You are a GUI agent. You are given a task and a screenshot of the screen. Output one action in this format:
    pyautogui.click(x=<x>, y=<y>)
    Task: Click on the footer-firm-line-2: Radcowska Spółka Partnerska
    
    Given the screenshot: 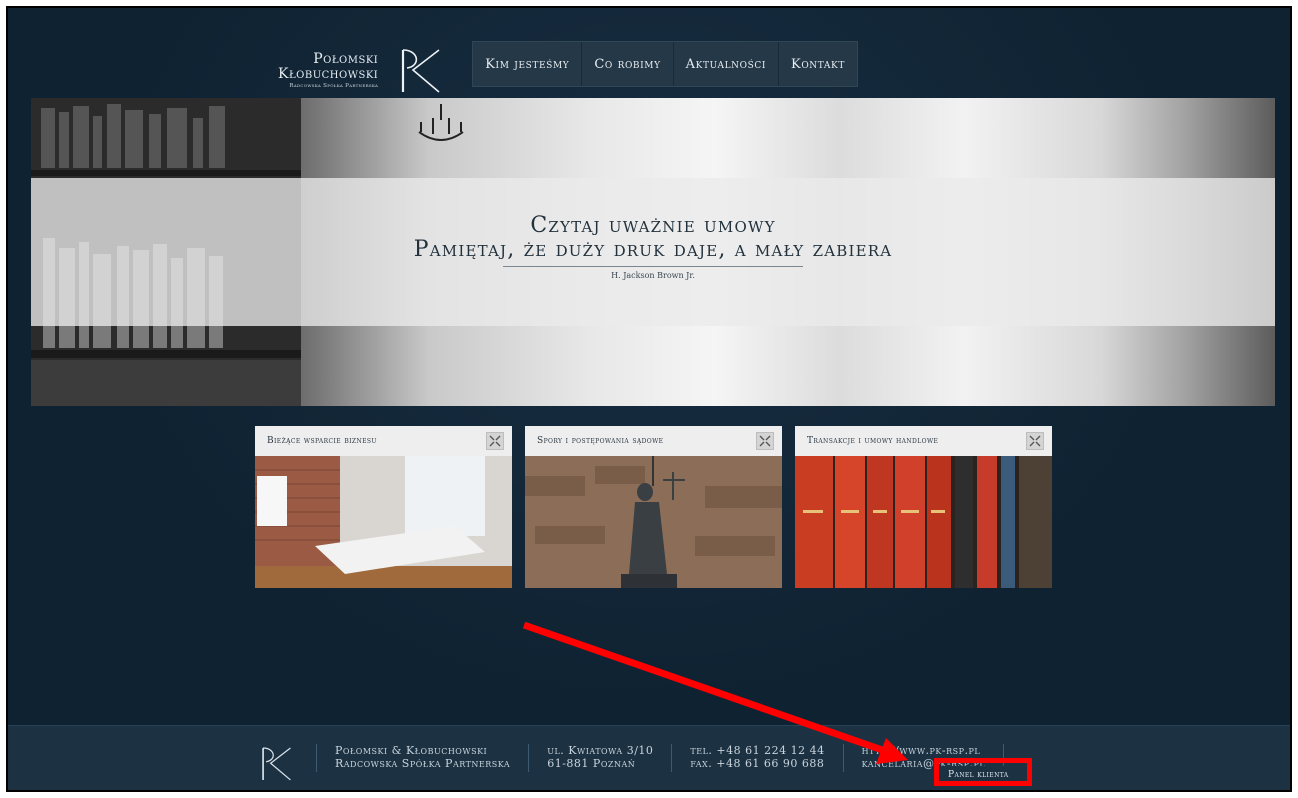 What is the action you would take?
    pyautogui.click(x=423, y=764)
    